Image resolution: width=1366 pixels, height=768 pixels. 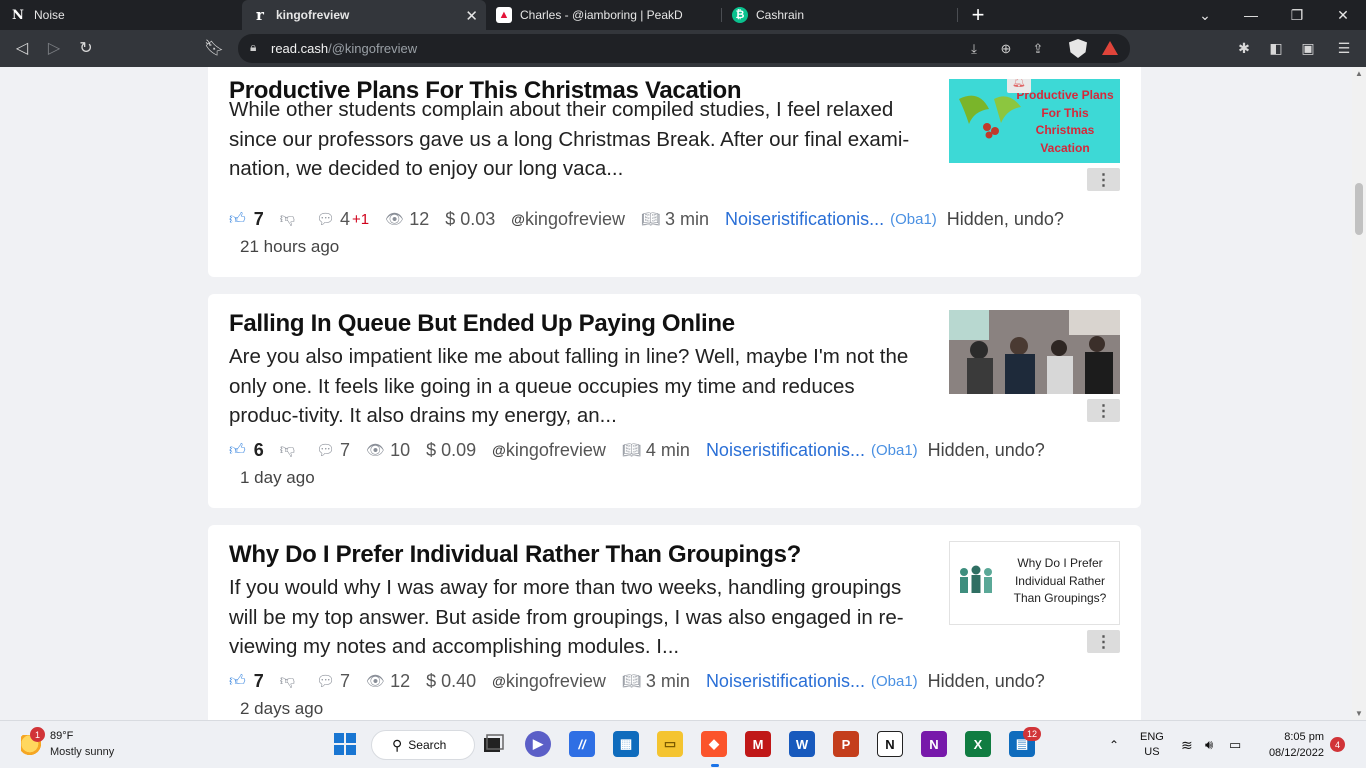 What do you see at coordinates (626, 744) in the screenshot?
I see `store-icon: ▦` at bounding box center [626, 744].